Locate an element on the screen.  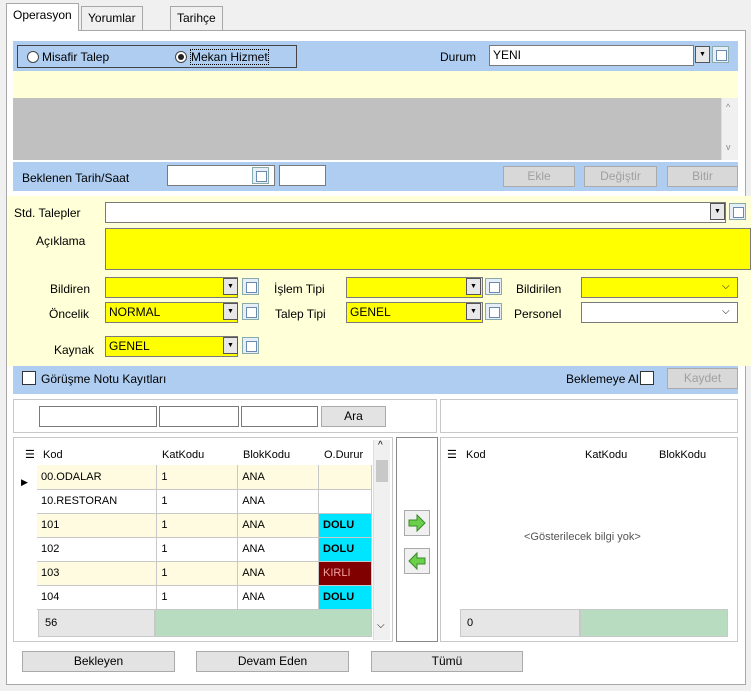
bildirilen-chevron-down-icon: ⌵ is located at coordinates (726, 286).